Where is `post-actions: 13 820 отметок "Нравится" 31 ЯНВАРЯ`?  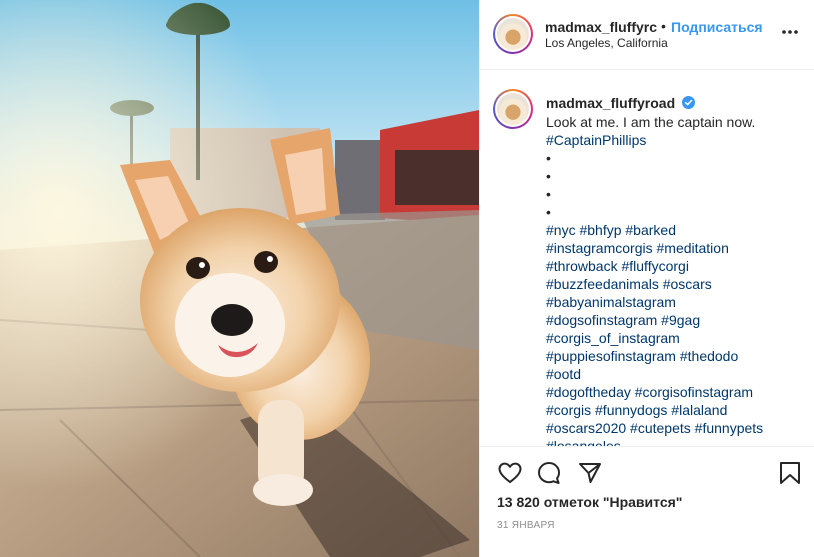 post-actions: 13 820 отметок "Нравится" 31 ЯНВАРЯ is located at coordinates (647, 501).